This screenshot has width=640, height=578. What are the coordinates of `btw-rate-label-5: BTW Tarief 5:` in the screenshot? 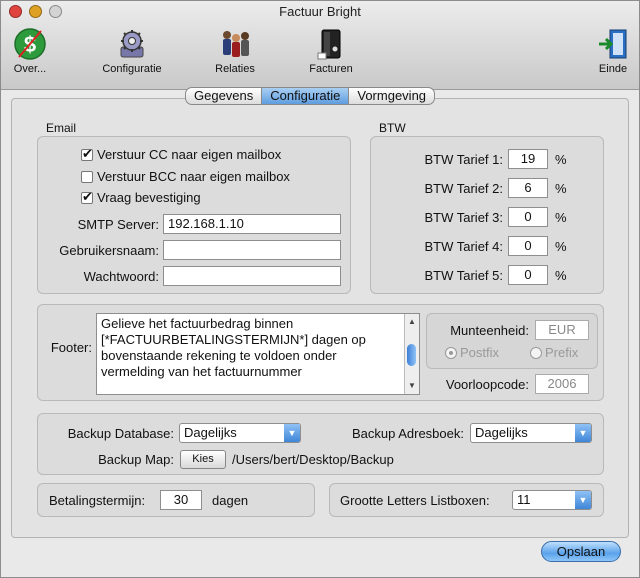 It's located at (463, 275).